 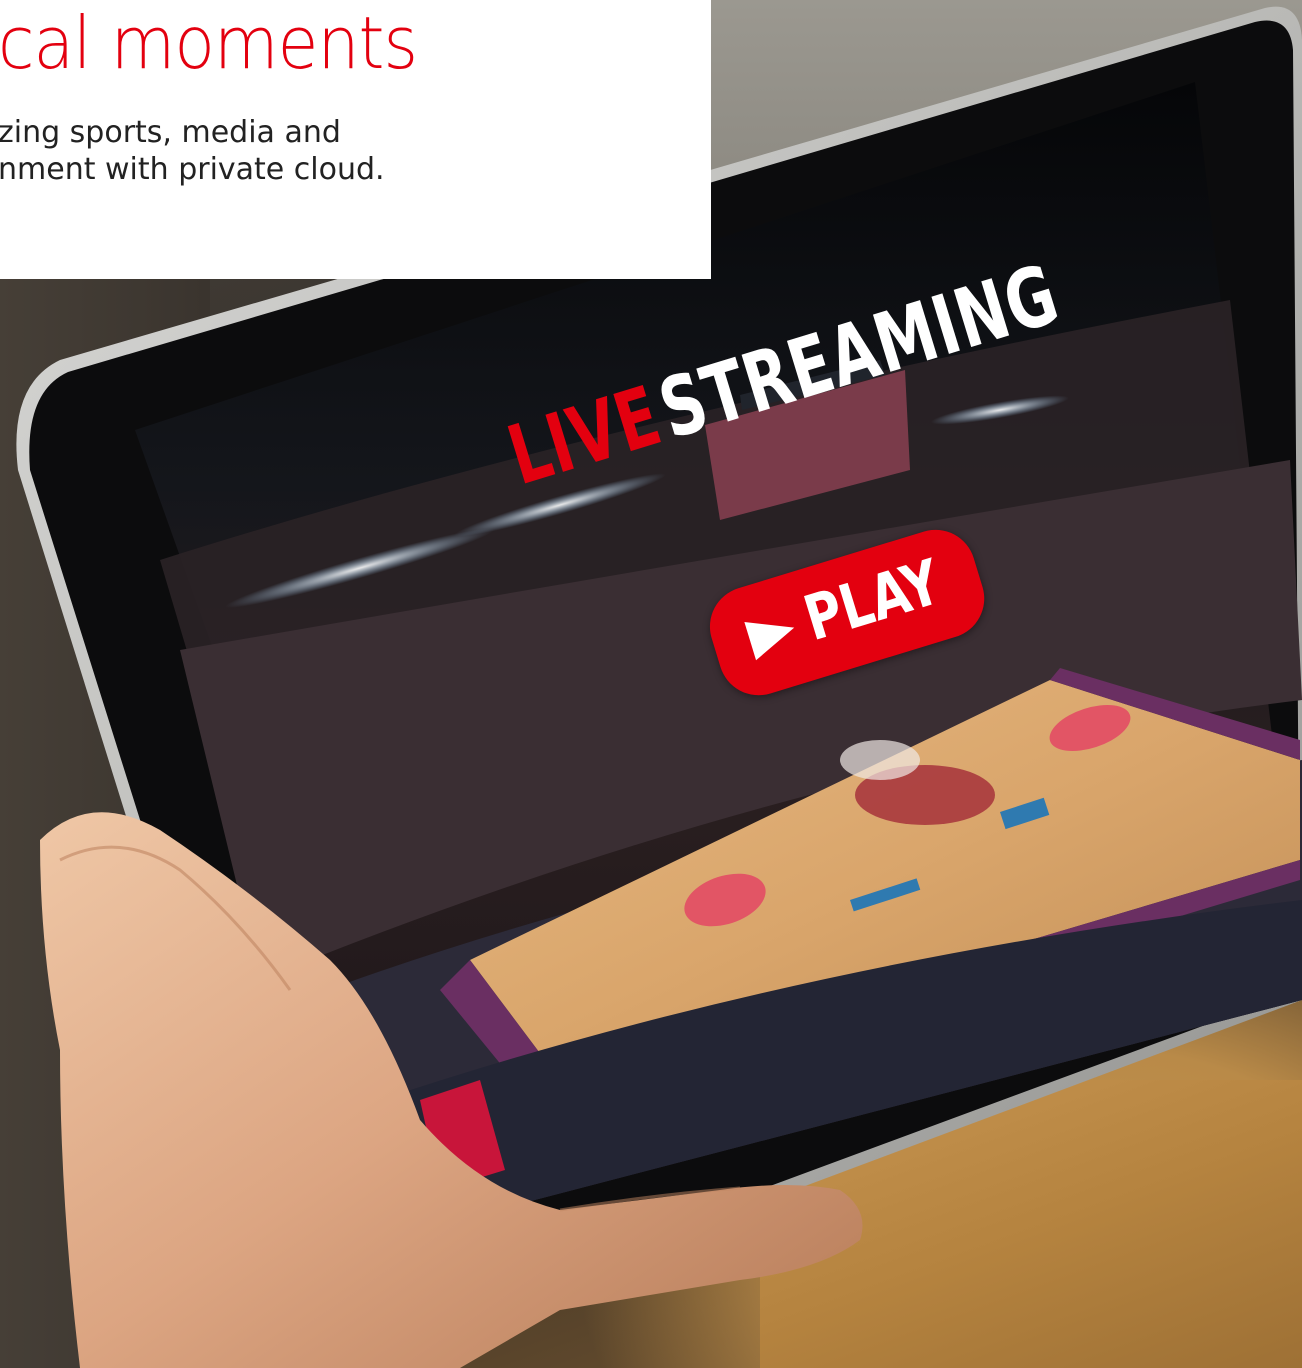 What do you see at coordinates (872, 600) in the screenshot?
I see `play-button-label: PLAY` at bounding box center [872, 600].